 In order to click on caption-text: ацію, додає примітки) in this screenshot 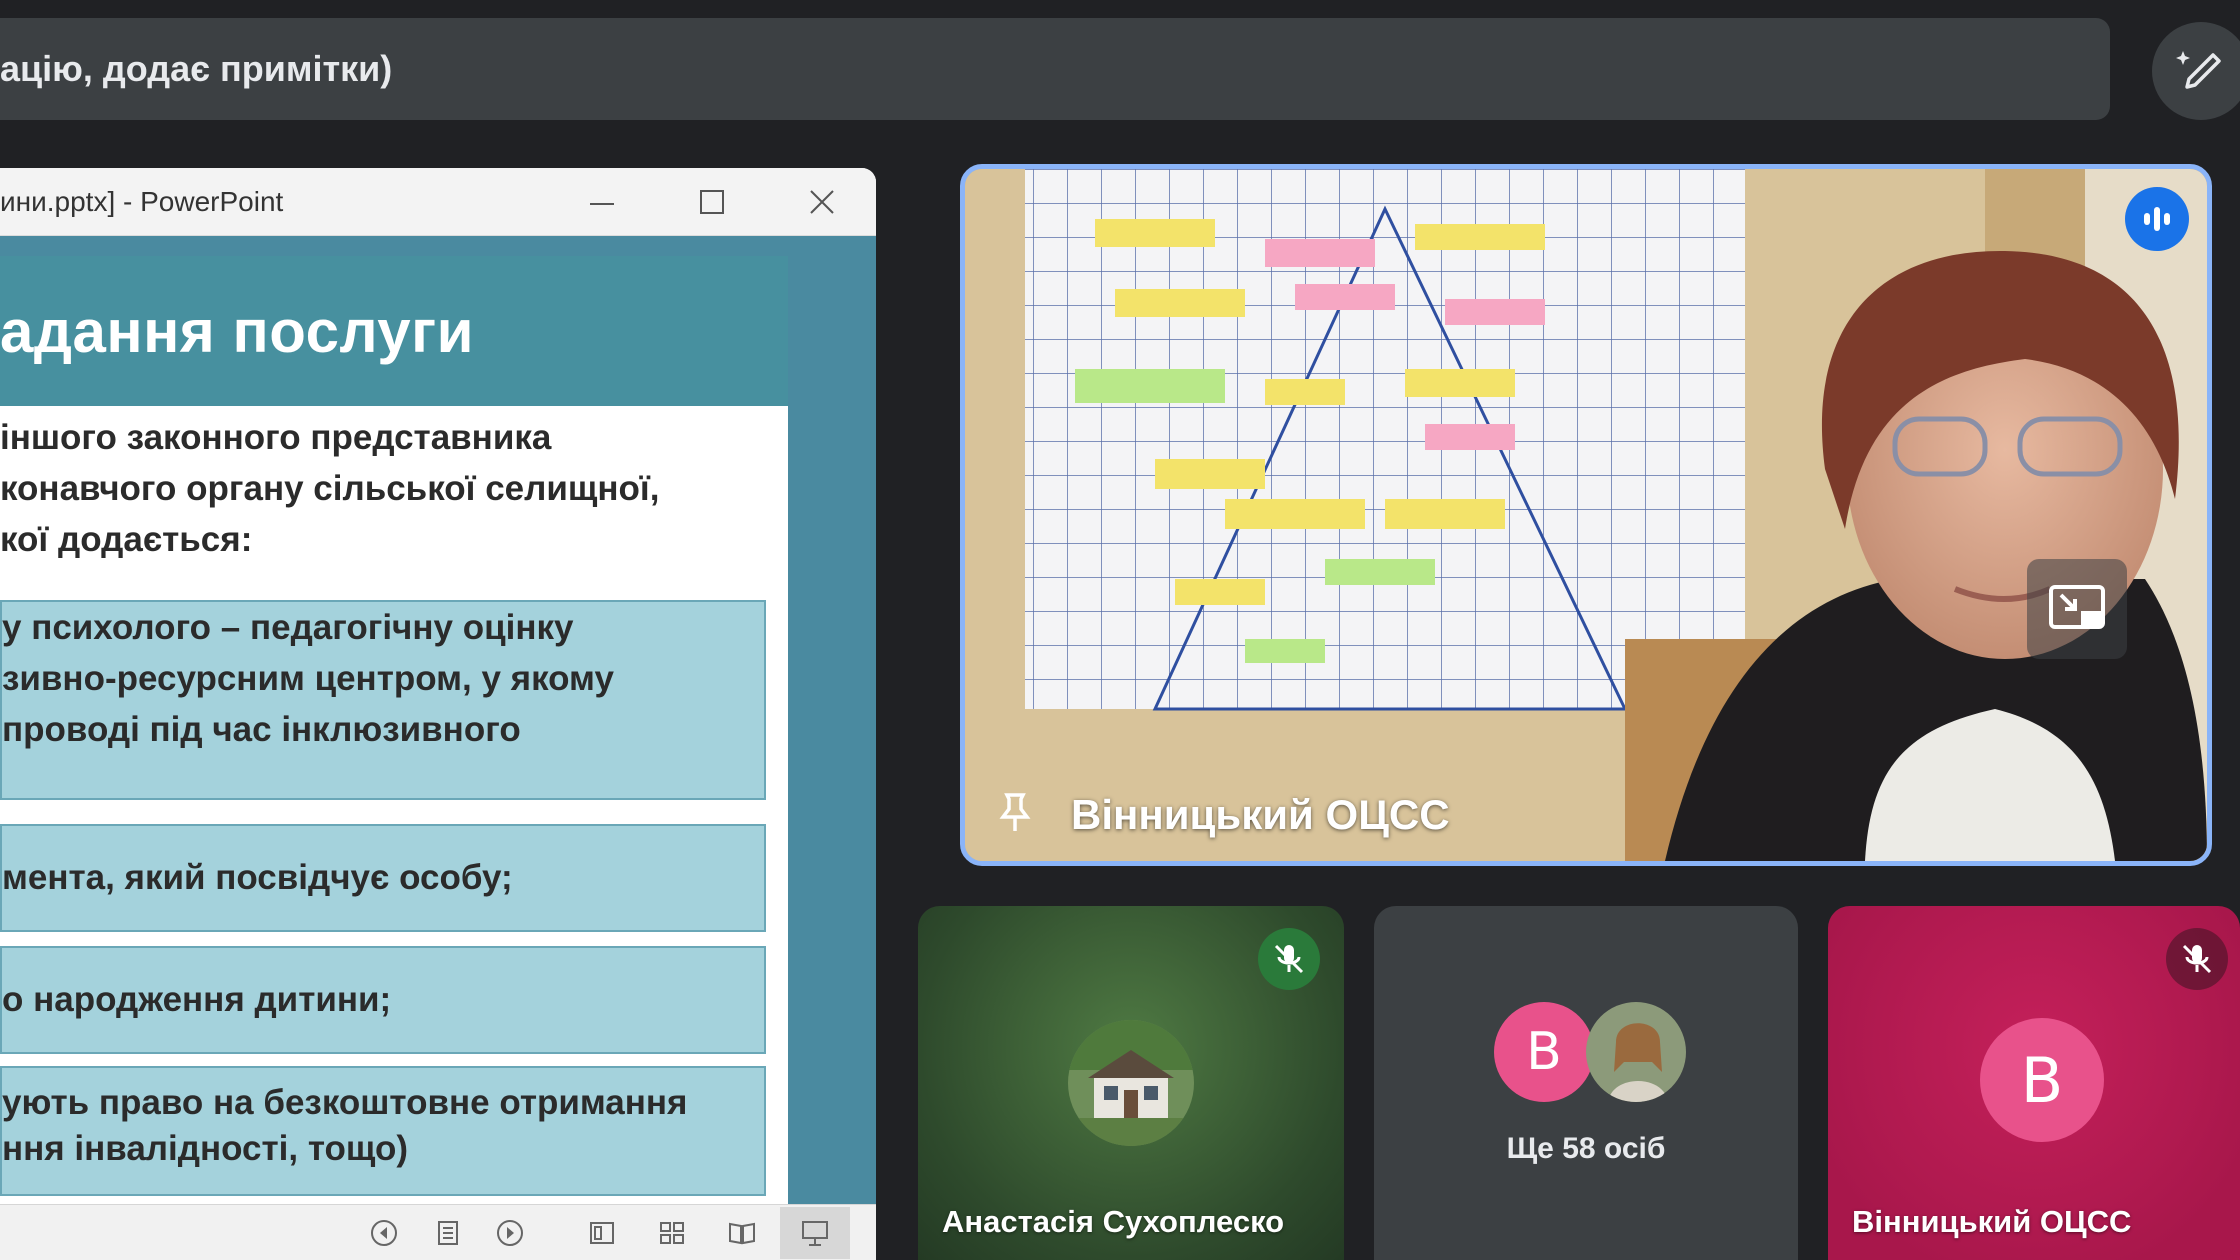, I will do `click(196, 68)`.